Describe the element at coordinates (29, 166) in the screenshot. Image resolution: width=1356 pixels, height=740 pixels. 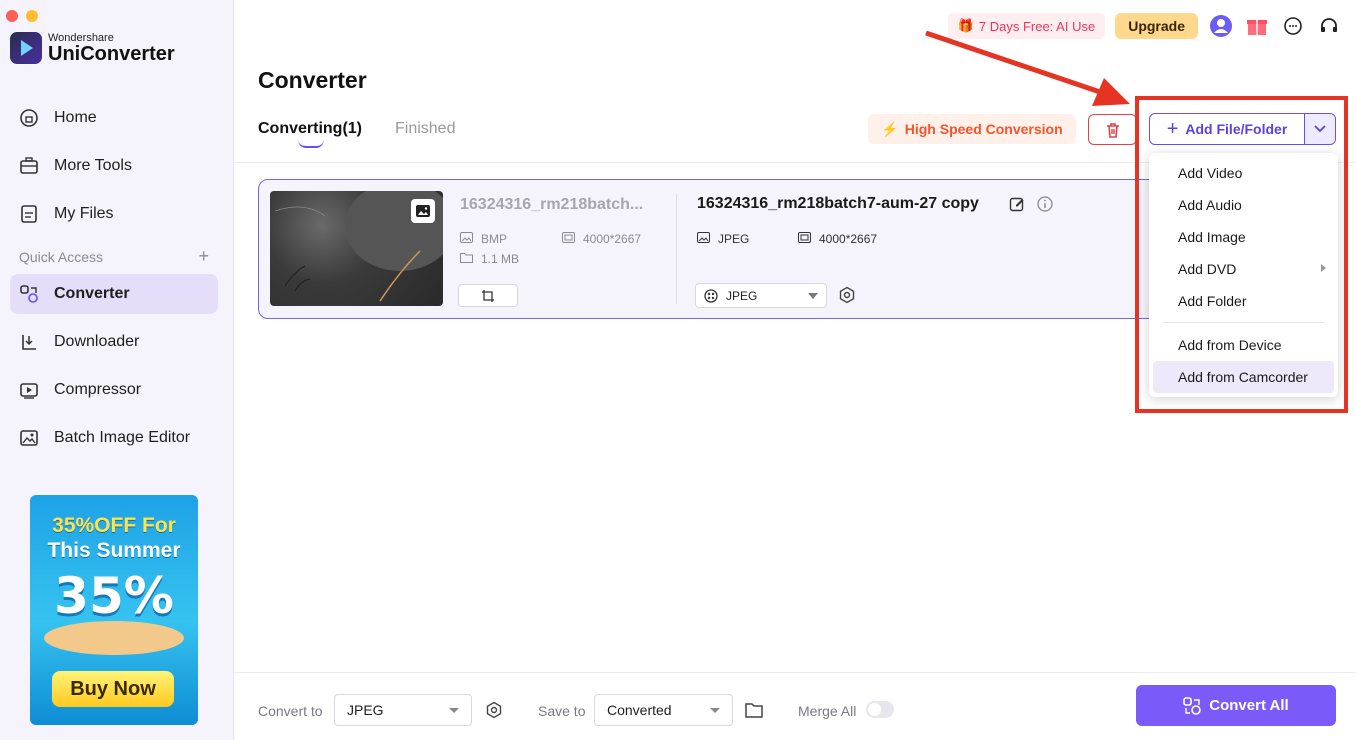
I see `toolbox-icon` at that location.